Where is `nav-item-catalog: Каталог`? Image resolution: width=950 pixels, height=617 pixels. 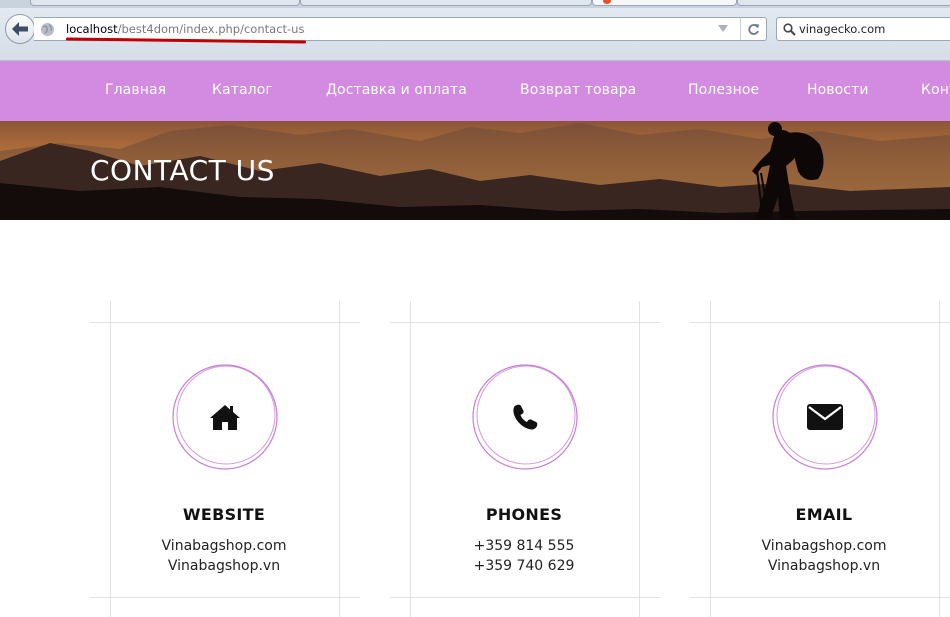 nav-item-catalog: Каталог is located at coordinates (242, 90).